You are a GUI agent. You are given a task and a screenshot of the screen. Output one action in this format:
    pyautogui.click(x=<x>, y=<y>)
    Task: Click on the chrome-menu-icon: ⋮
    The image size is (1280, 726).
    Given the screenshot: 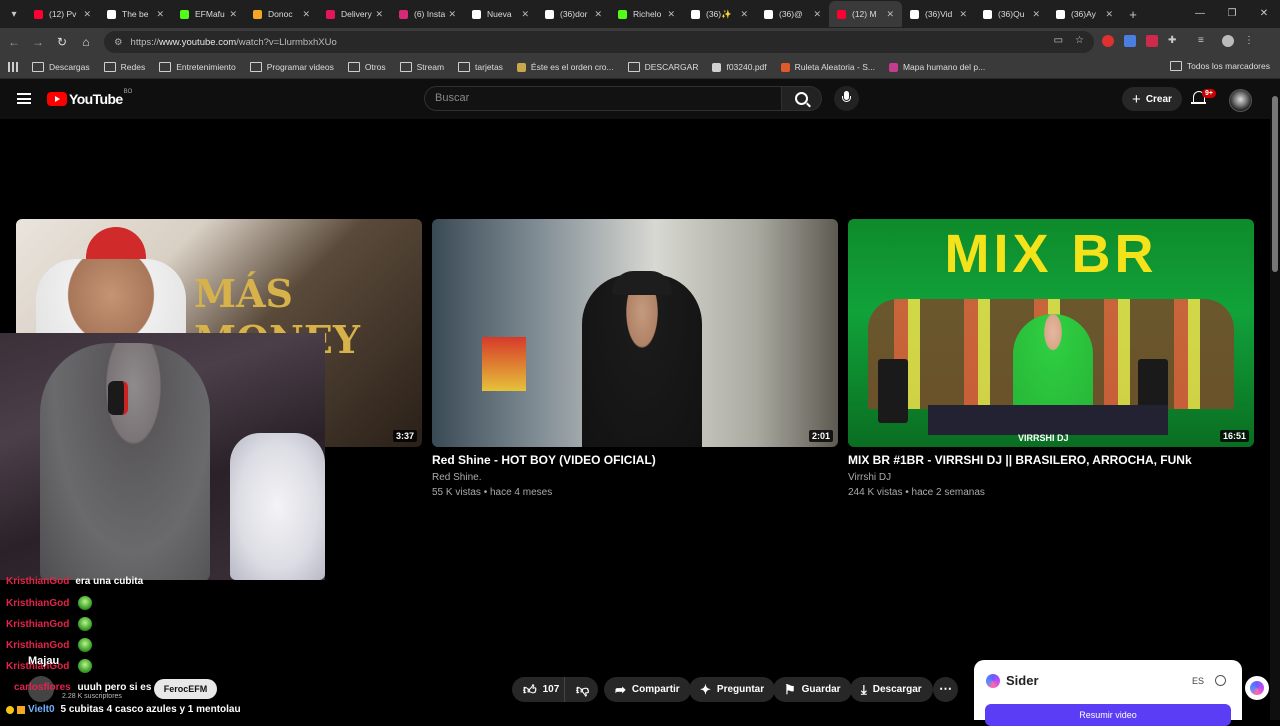 What is the action you would take?
    pyautogui.click(x=1249, y=41)
    